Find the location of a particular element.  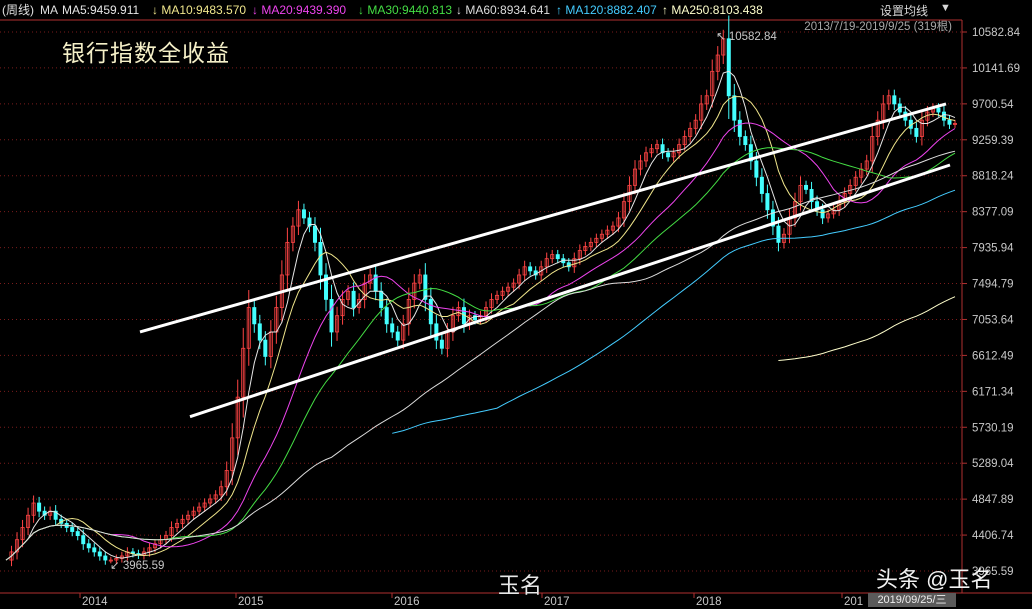

ma-legend-1: MA5:9459.911 is located at coordinates (101, 10).